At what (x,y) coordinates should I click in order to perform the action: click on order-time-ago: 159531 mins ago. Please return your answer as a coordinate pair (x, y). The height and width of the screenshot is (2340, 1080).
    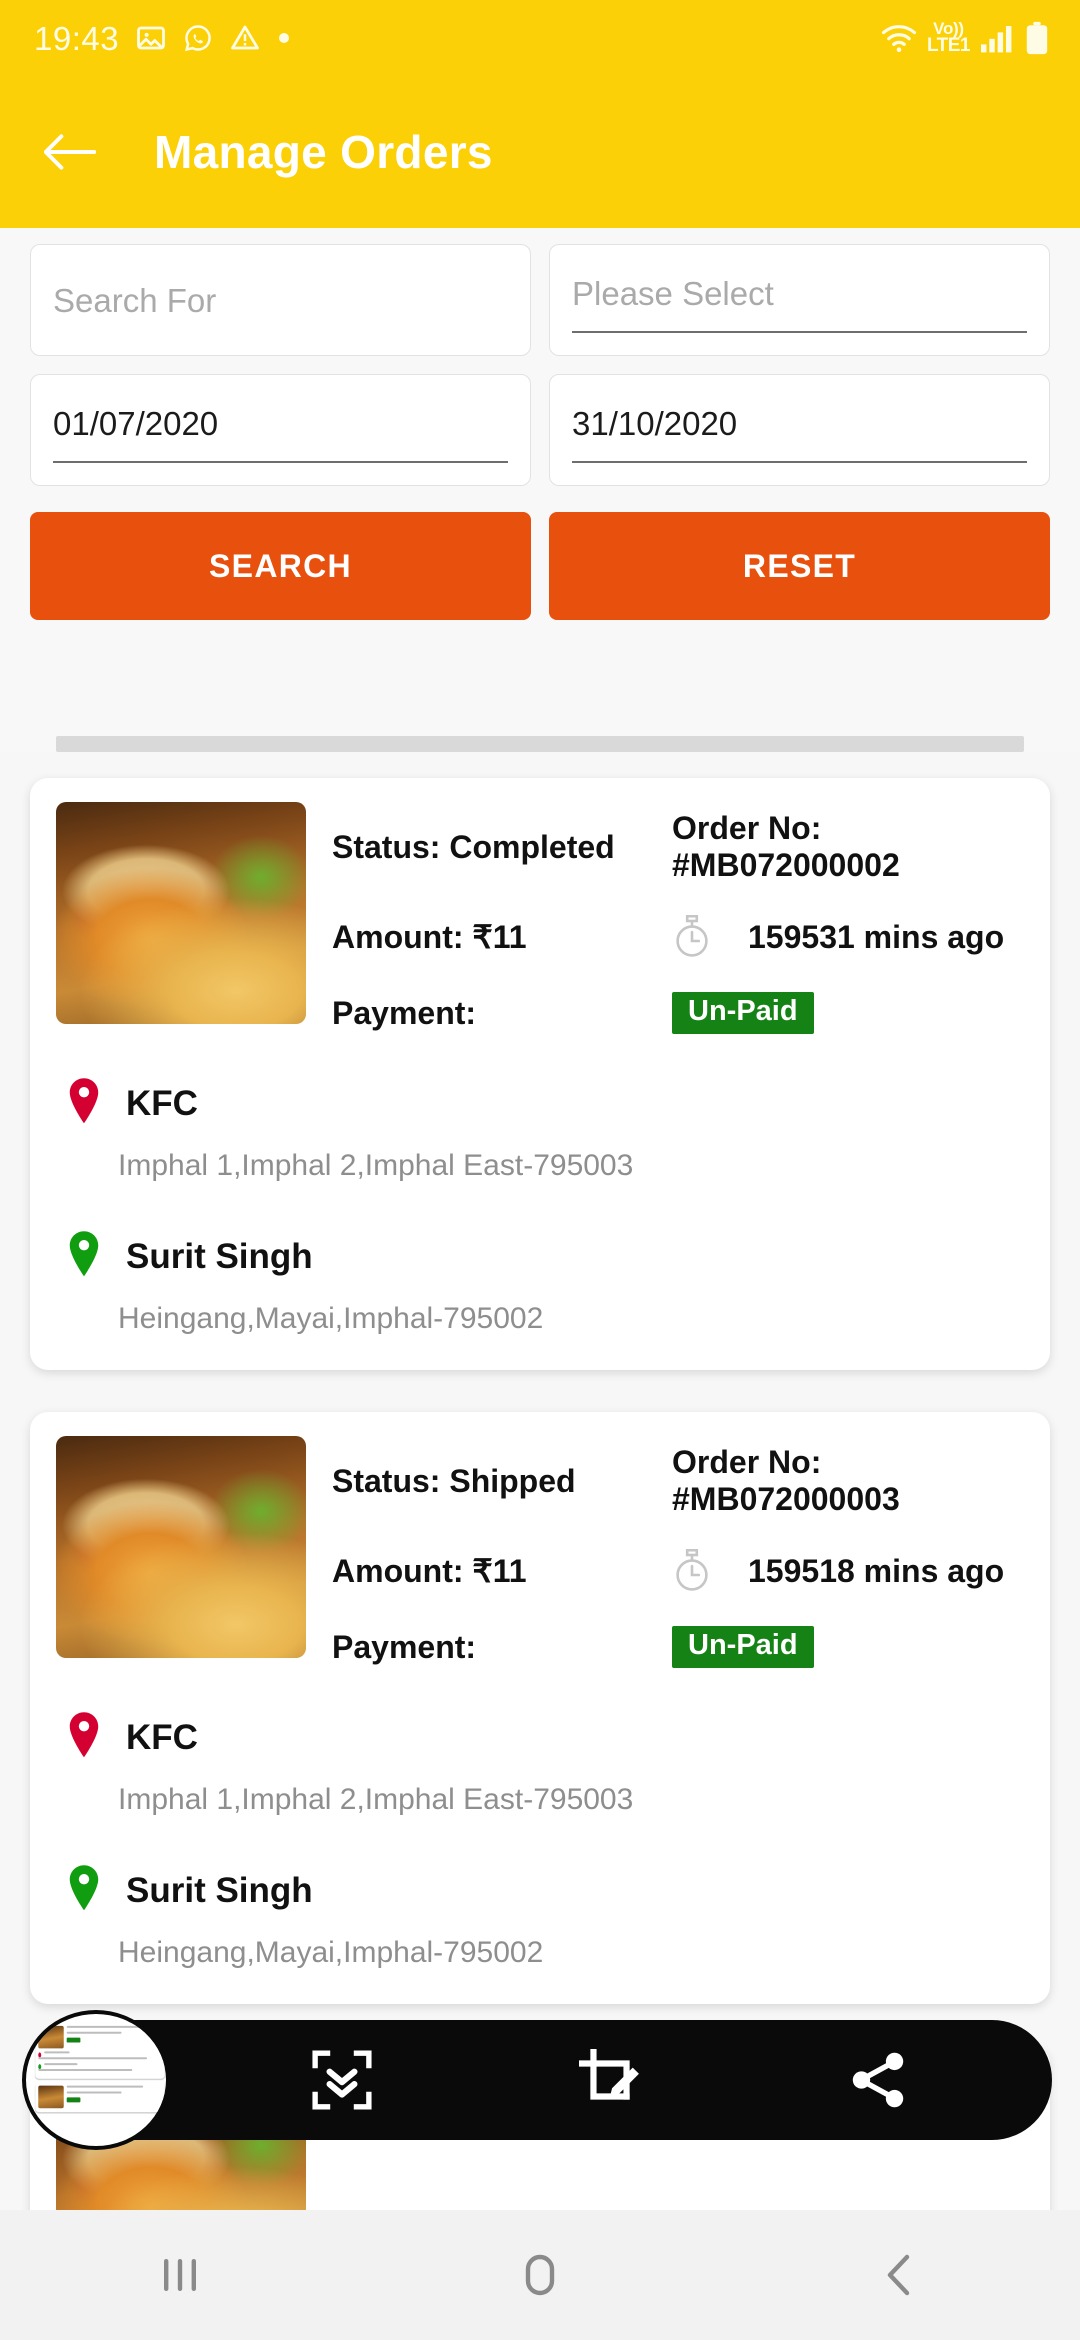
    Looking at the image, I should click on (876, 936).